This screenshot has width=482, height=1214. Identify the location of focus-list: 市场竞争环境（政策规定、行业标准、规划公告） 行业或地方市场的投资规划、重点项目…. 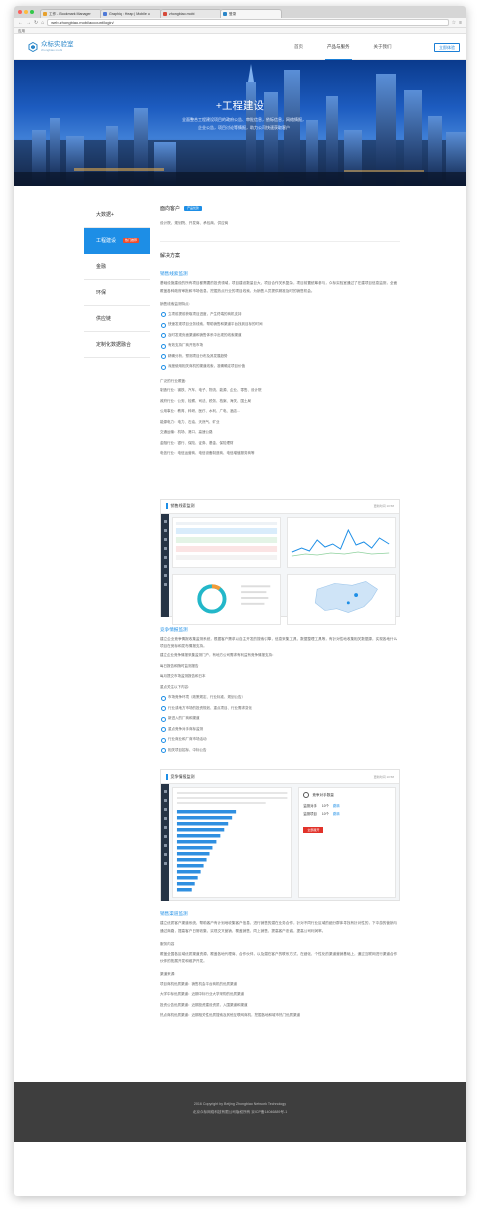
(280, 723).